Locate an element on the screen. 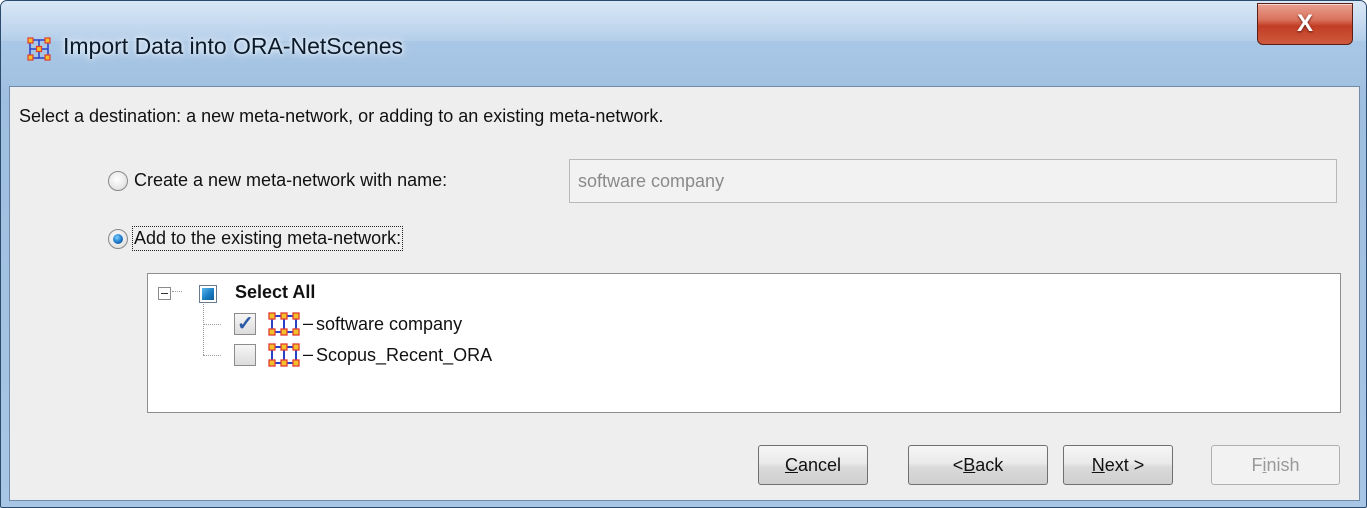  ora-app-icon is located at coordinates (39, 49).